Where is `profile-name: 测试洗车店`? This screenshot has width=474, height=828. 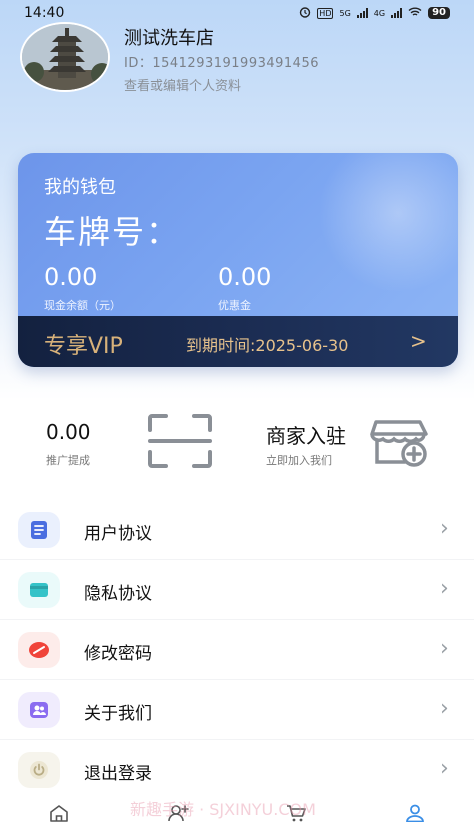 profile-name: 测试洗车店 is located at coordinates (169, 38).